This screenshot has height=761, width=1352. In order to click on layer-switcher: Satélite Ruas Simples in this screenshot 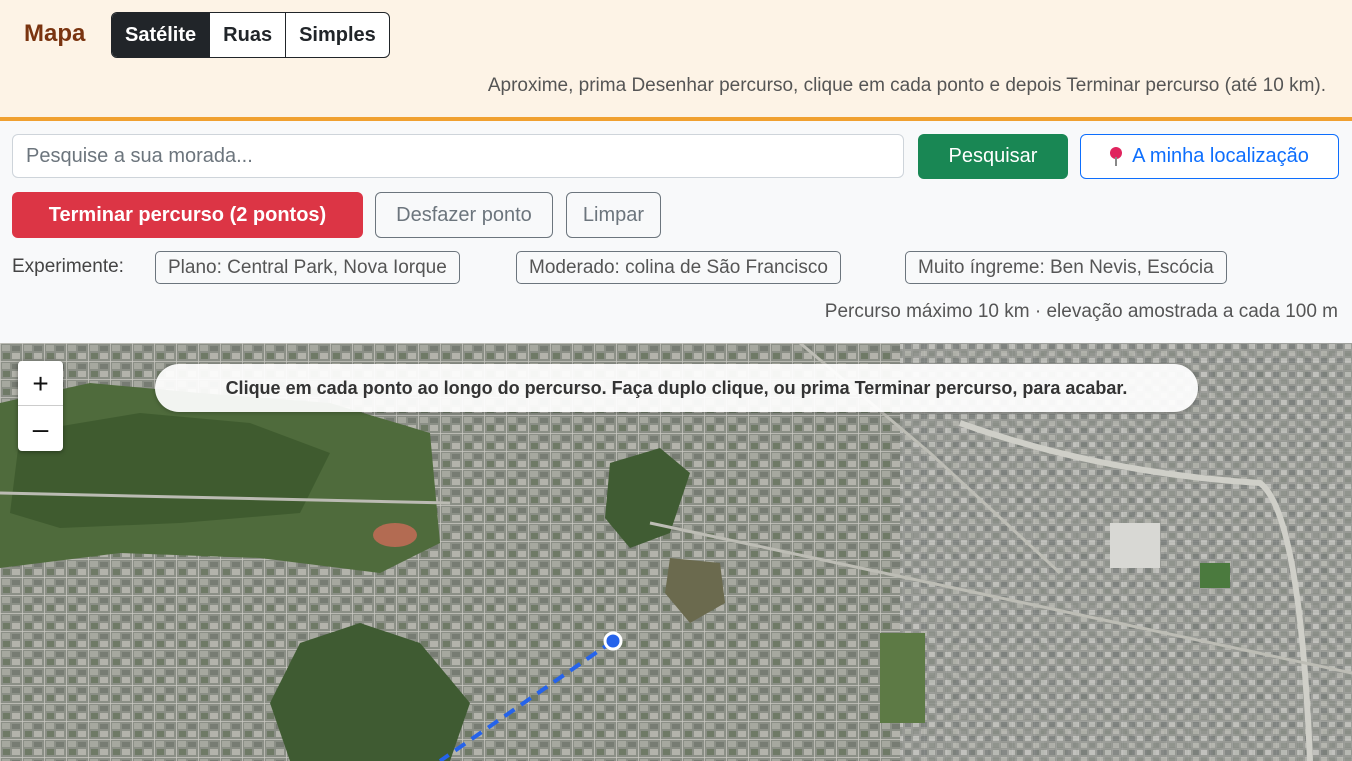, I will do `click(250, 35)`.